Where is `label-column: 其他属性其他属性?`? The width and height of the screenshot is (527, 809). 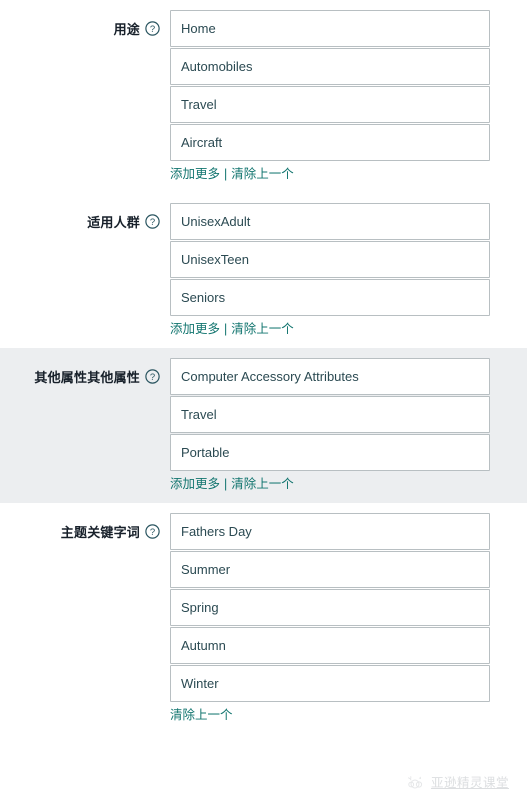 label-column: 其他属性其他属性? is located at coordinates (80, 372).